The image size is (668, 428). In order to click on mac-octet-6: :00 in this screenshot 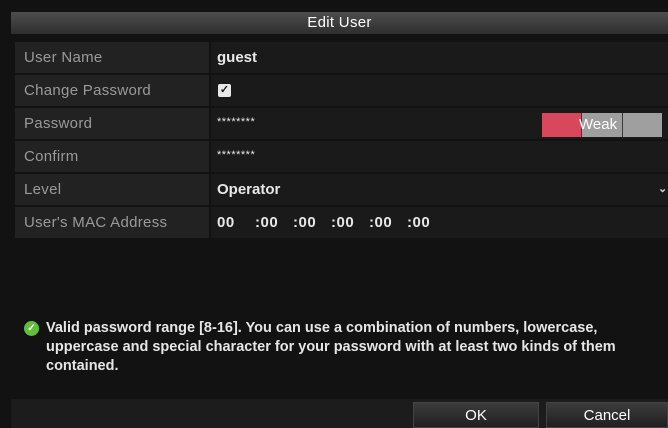, I will do `click(426, 222)`.